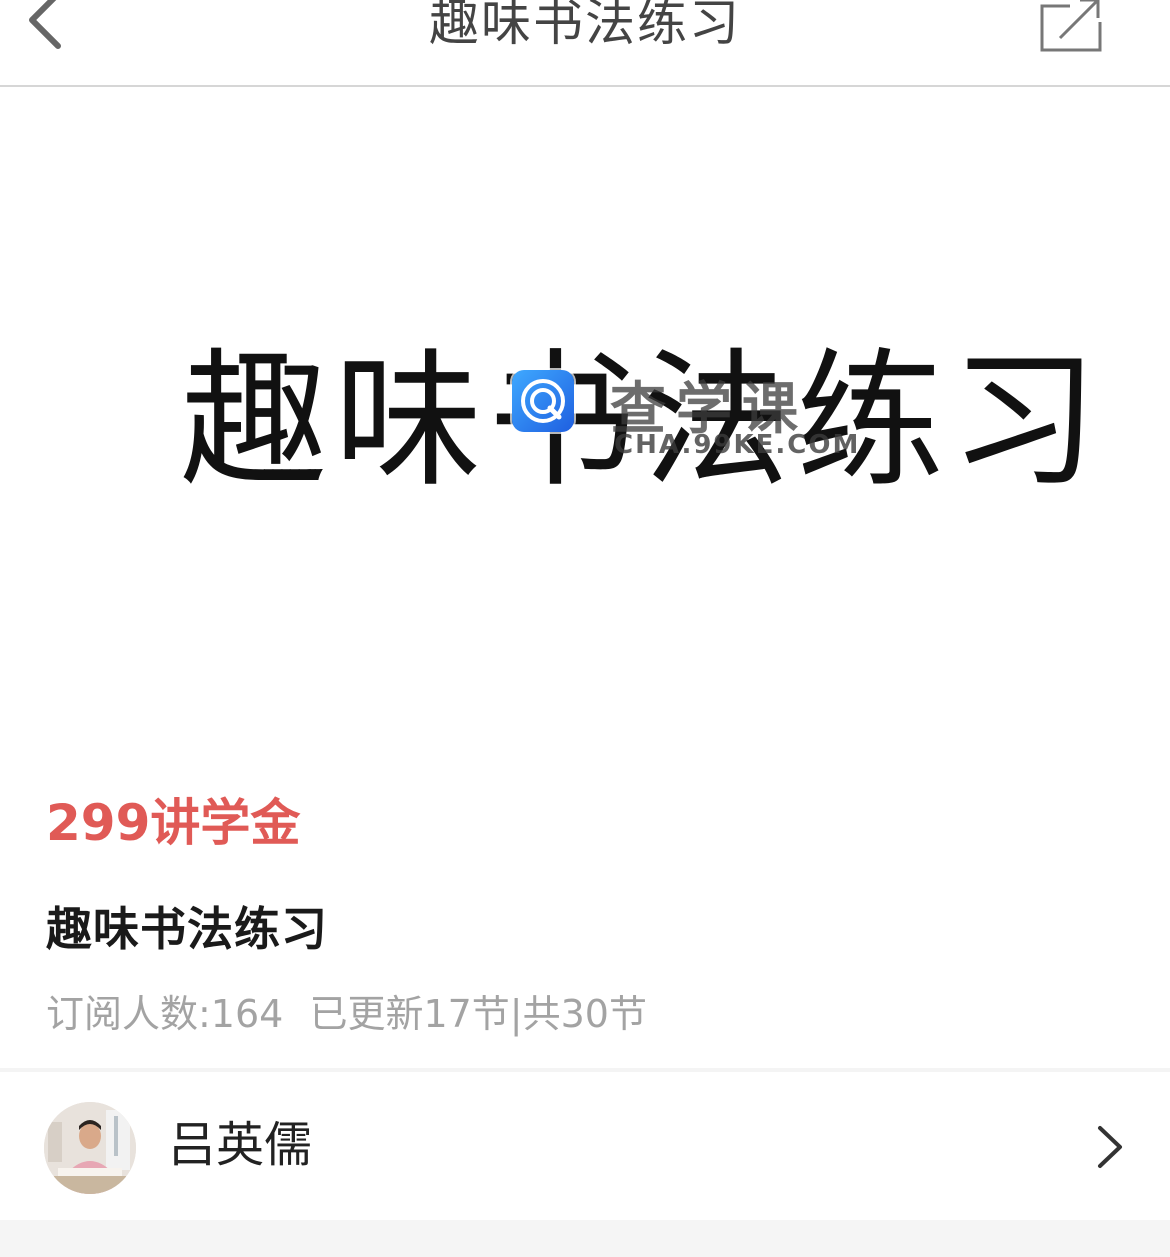  I want to click on search-logo-icon, so click(543, 401).